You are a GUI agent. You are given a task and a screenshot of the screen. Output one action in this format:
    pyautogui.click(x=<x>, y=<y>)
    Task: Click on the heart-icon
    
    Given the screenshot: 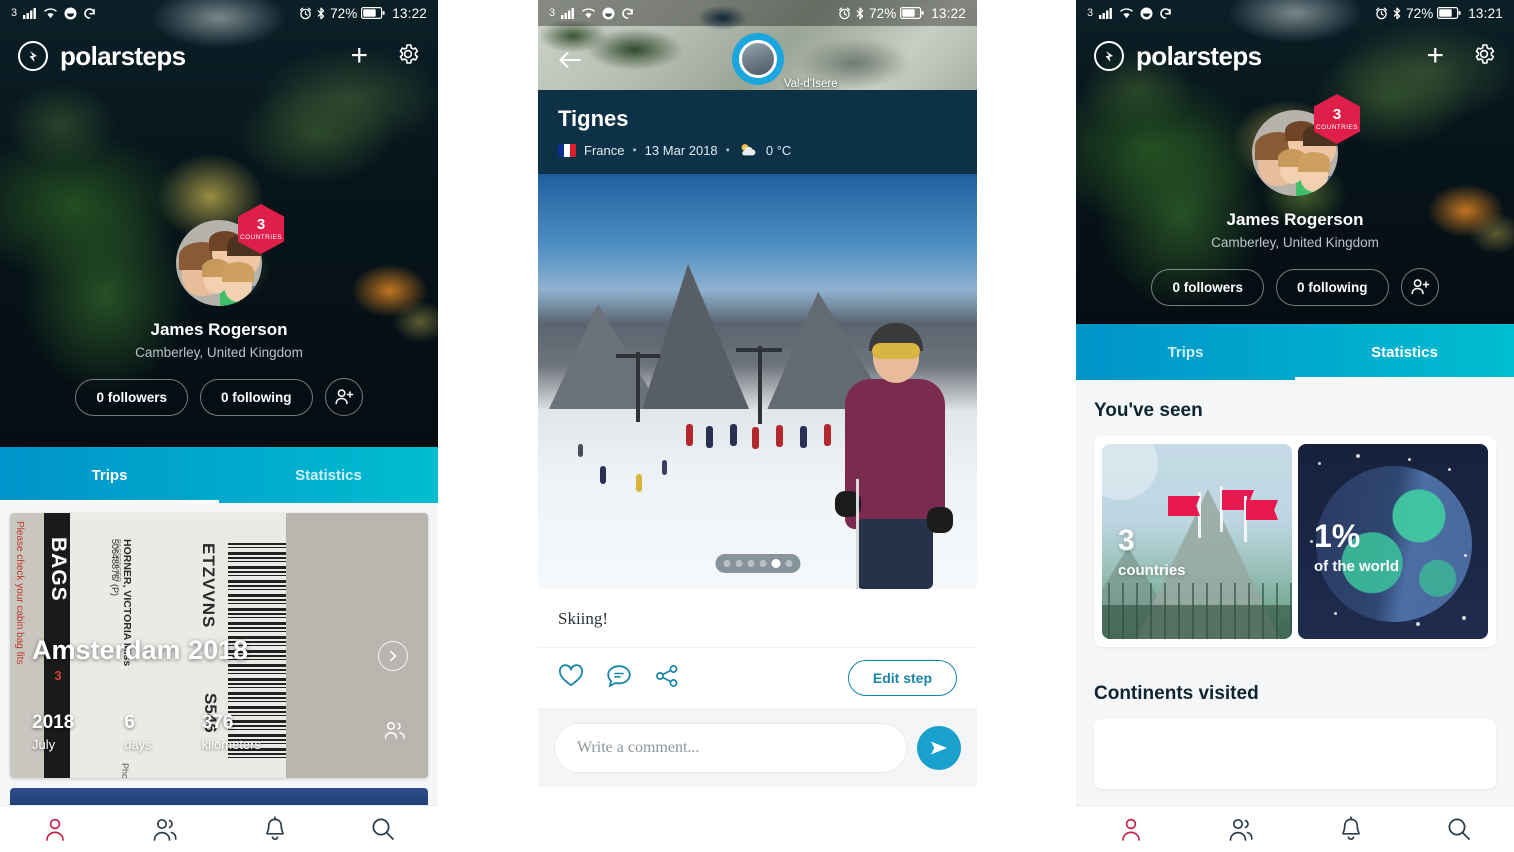 What is the action you would take?
    pyautogui.click(x=571, y=678)
    